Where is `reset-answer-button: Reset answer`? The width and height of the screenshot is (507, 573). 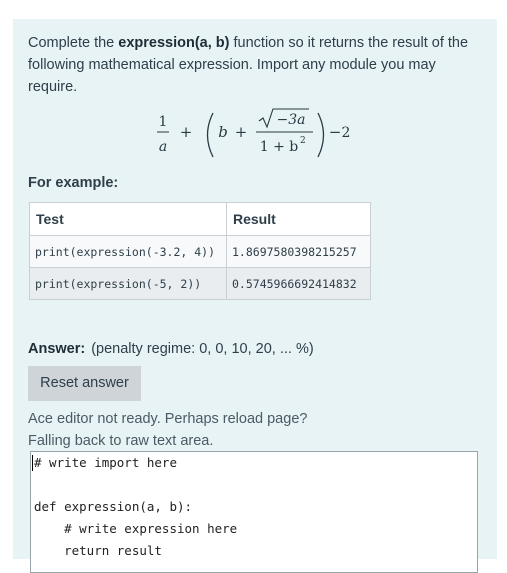
reset-answer-button: Reset answer is located at coordinates (84, 383).